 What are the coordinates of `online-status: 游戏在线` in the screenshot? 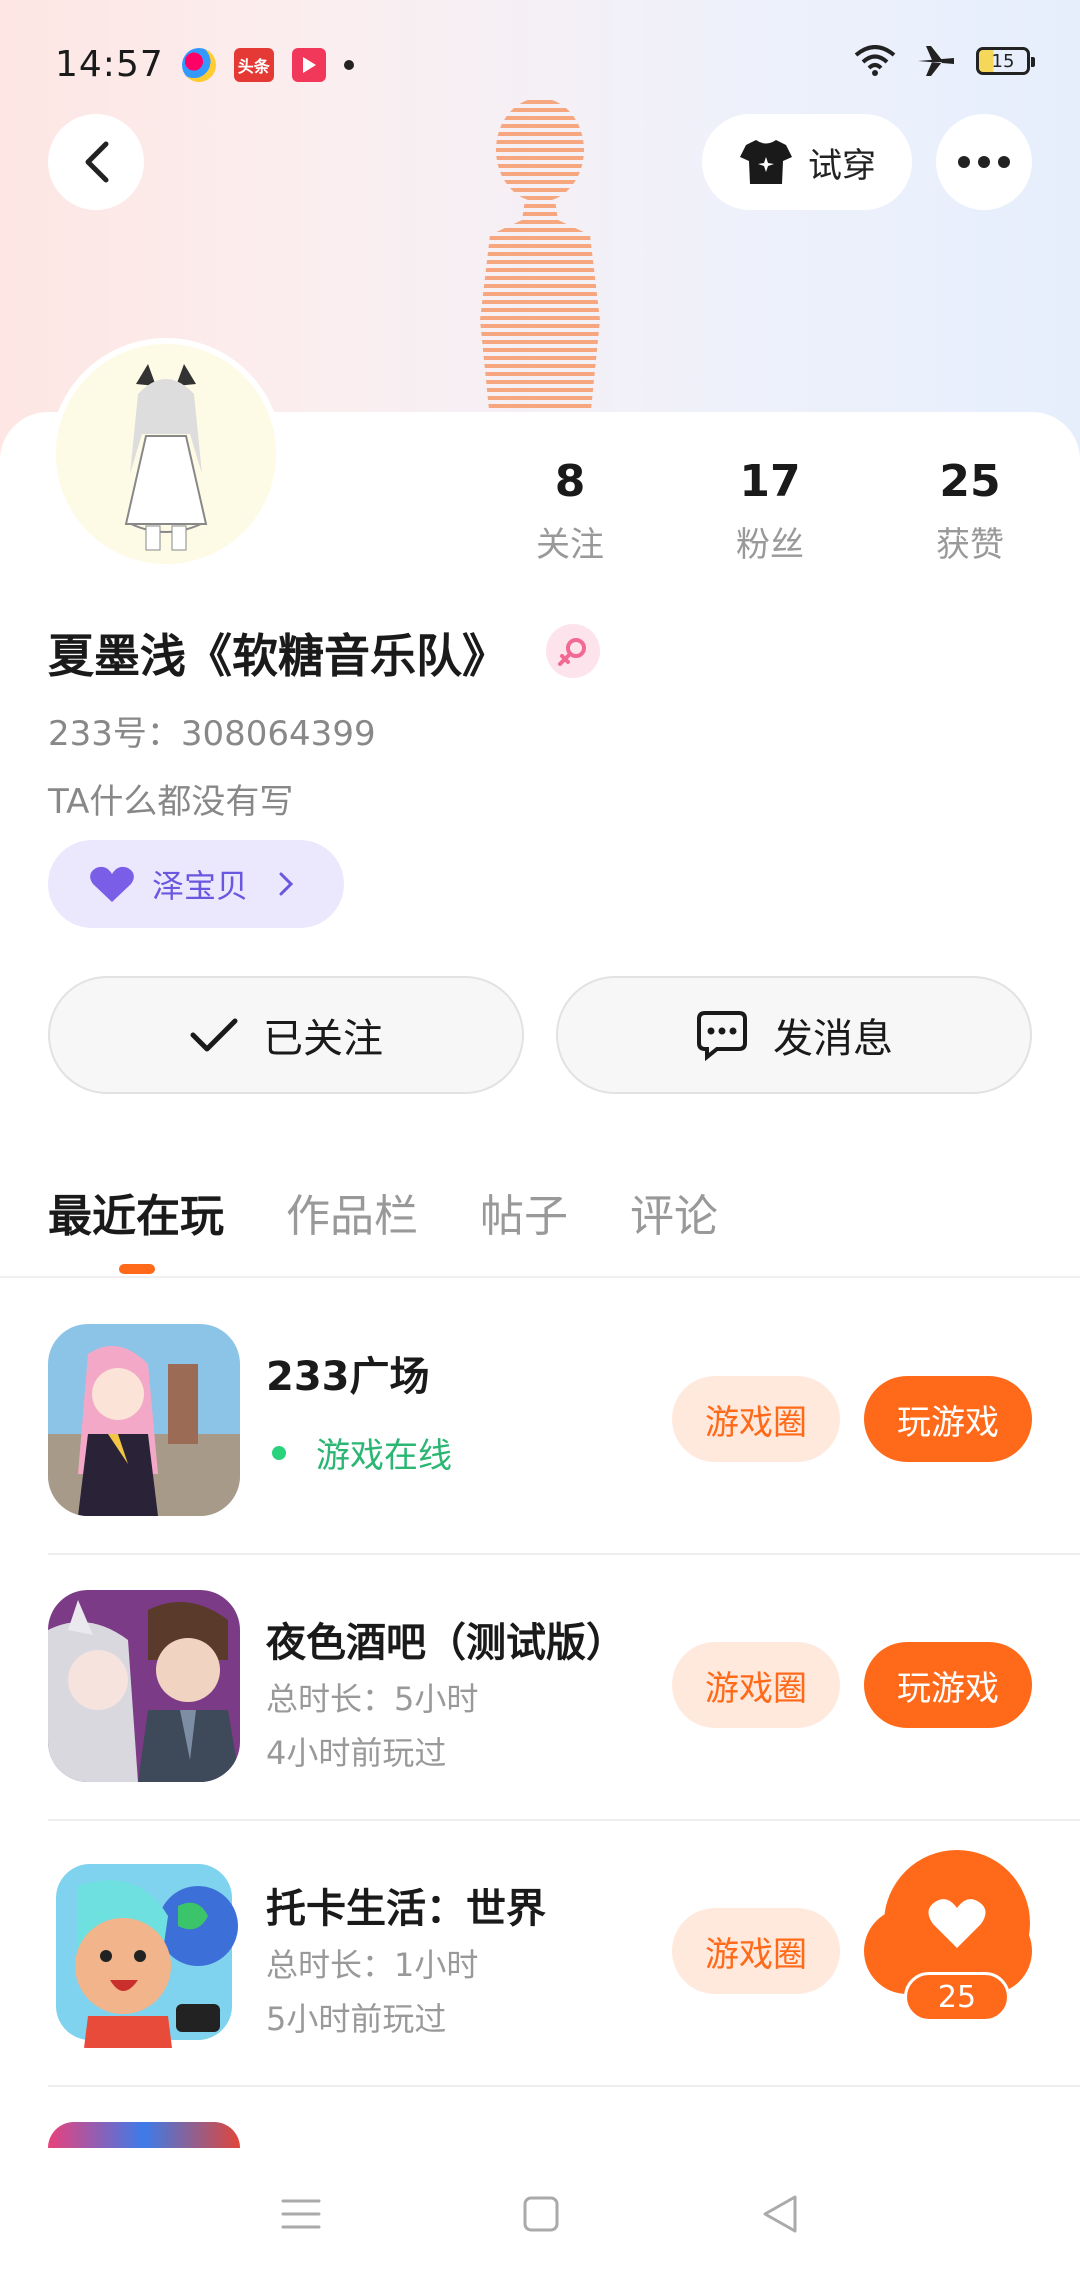 It's located at (359, 1452).